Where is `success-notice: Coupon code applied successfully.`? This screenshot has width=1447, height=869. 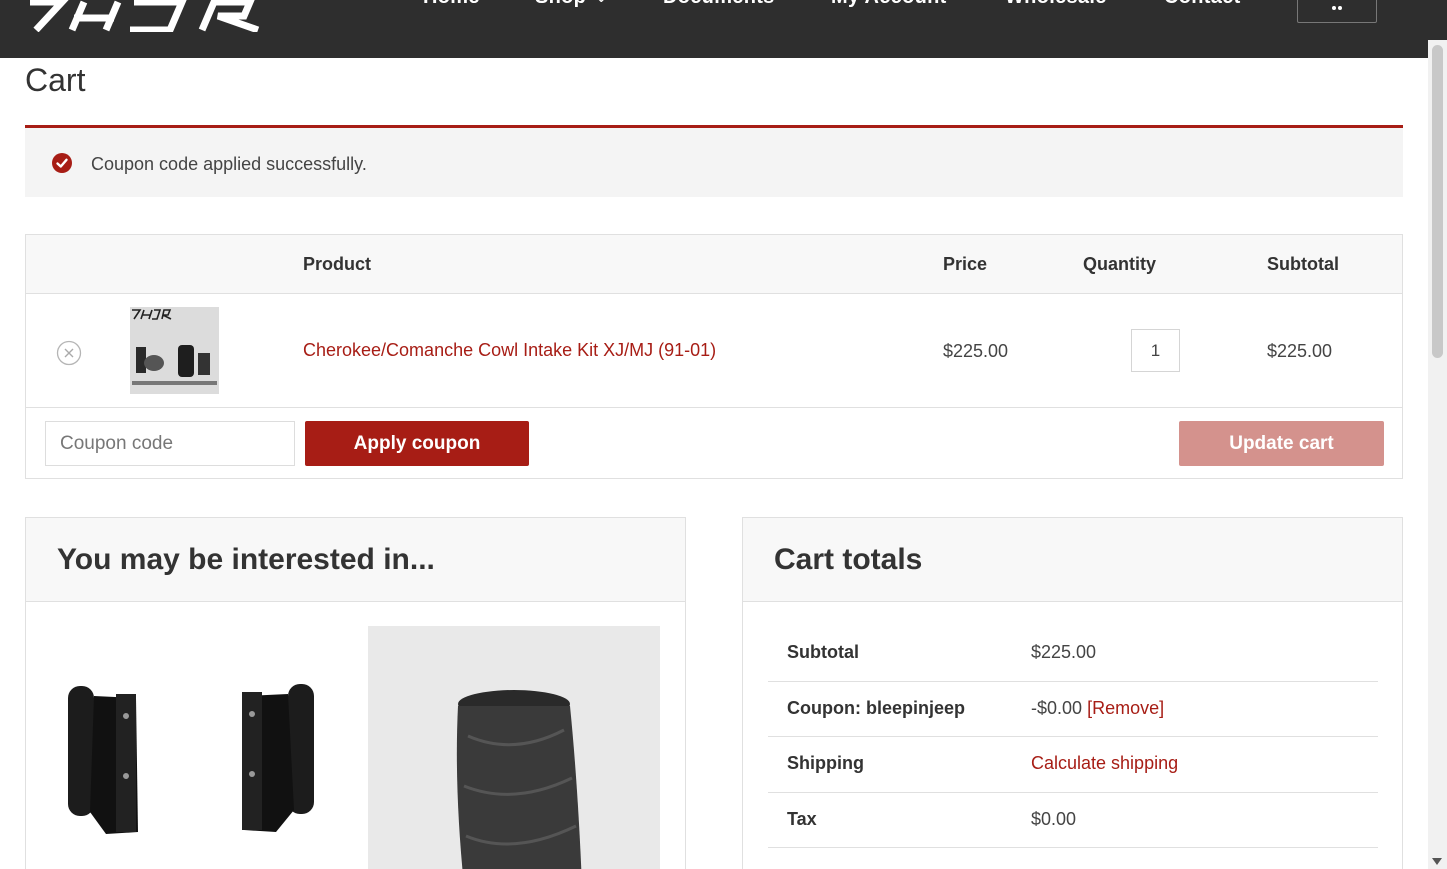
success-notice: Coupon code applied successfully. is located at coordinates (714, 161).